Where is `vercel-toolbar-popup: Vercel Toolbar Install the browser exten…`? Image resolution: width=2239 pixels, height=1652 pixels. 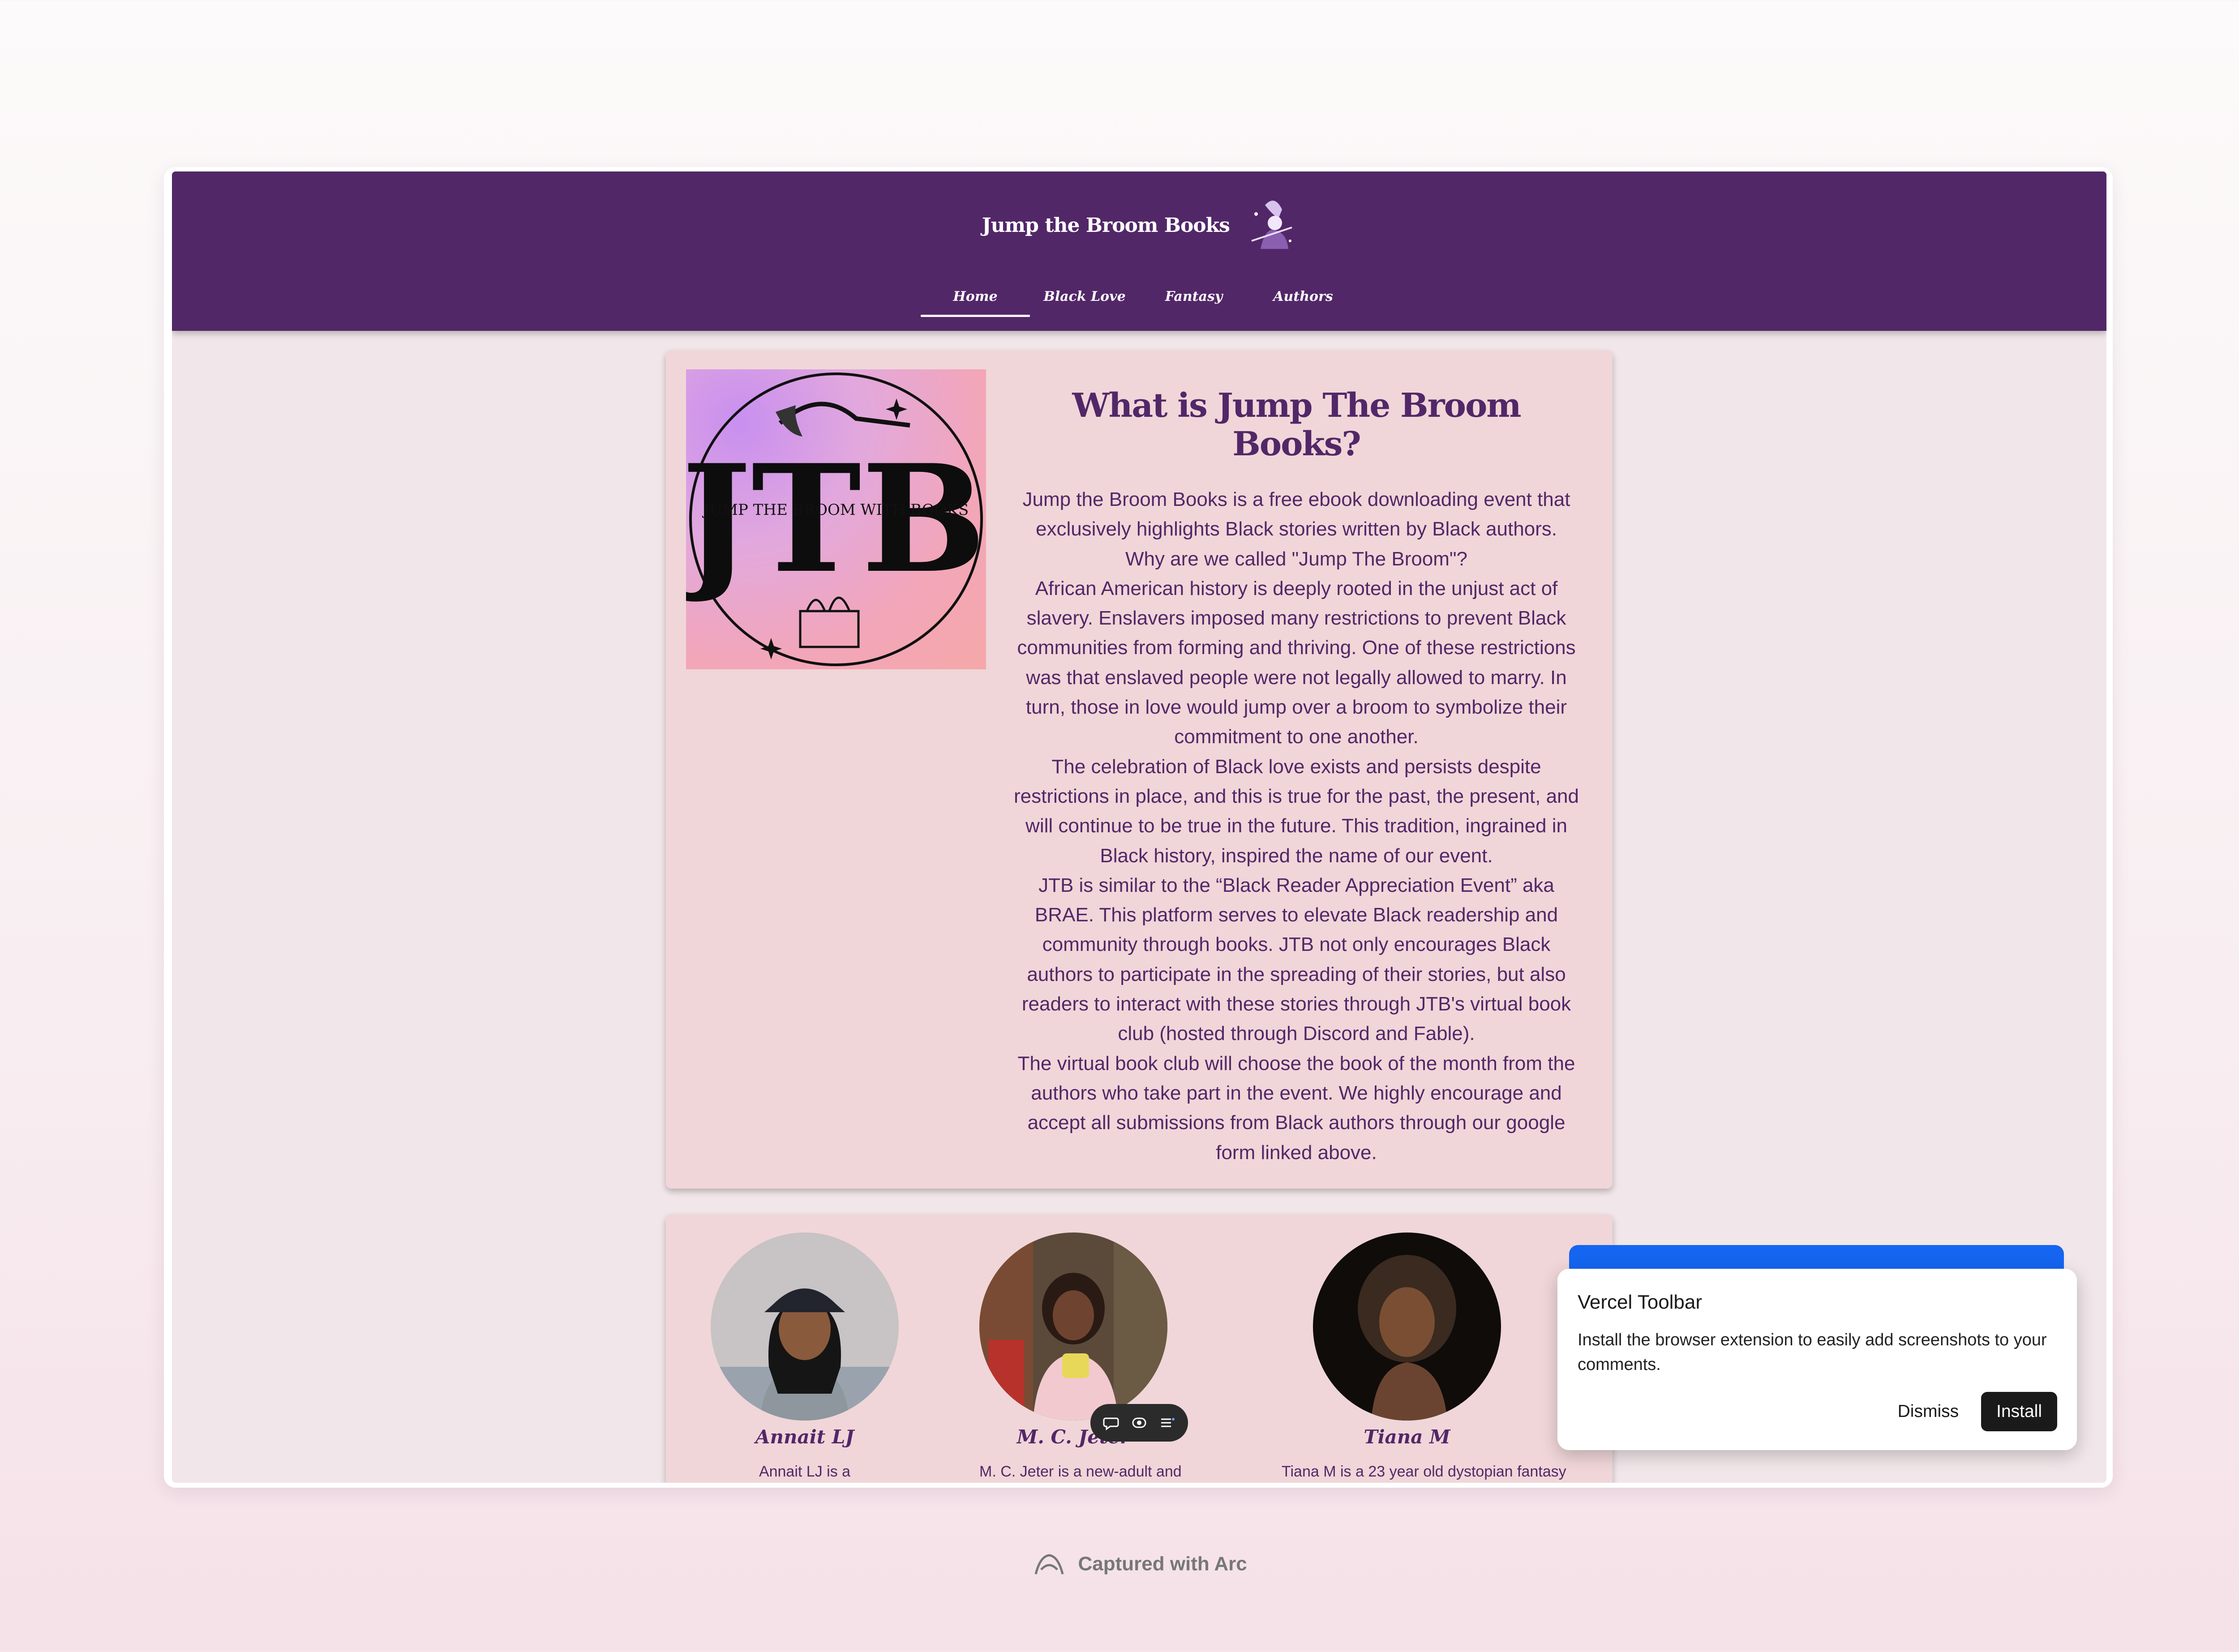
vercel-toolbar-popup: Vercel Toolbar Install the browser exten… is located at coordinates (1817, 1359).